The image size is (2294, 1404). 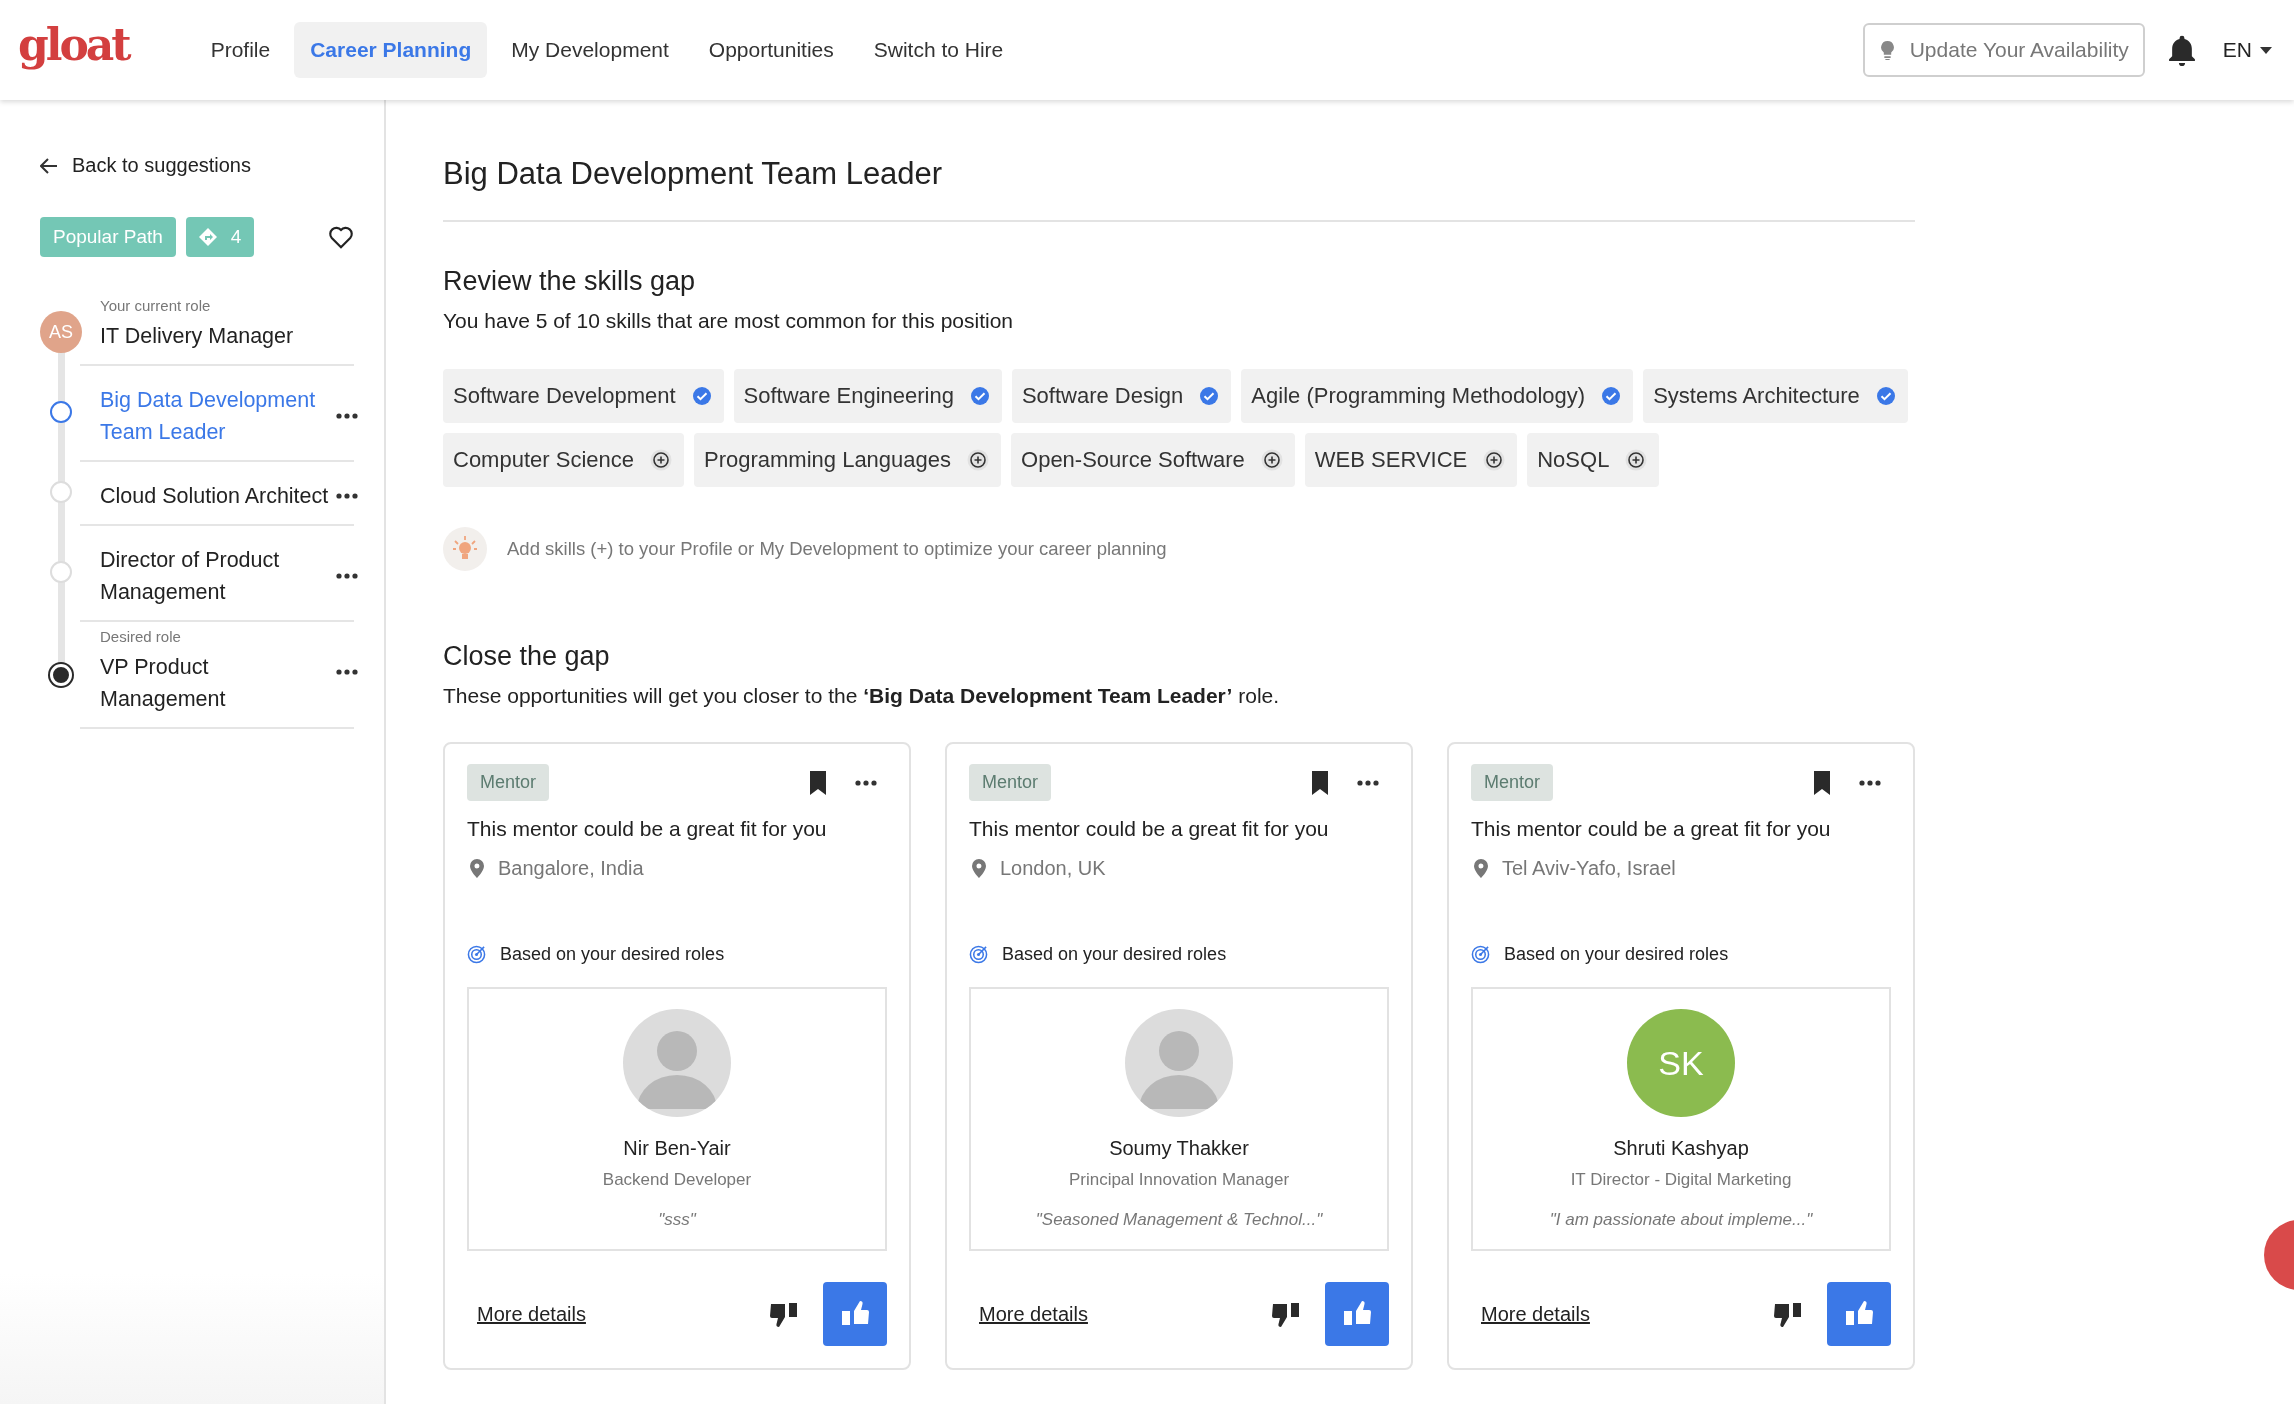 I want to click on path-role-title: VP Product Management, so click(x=218, y=683).